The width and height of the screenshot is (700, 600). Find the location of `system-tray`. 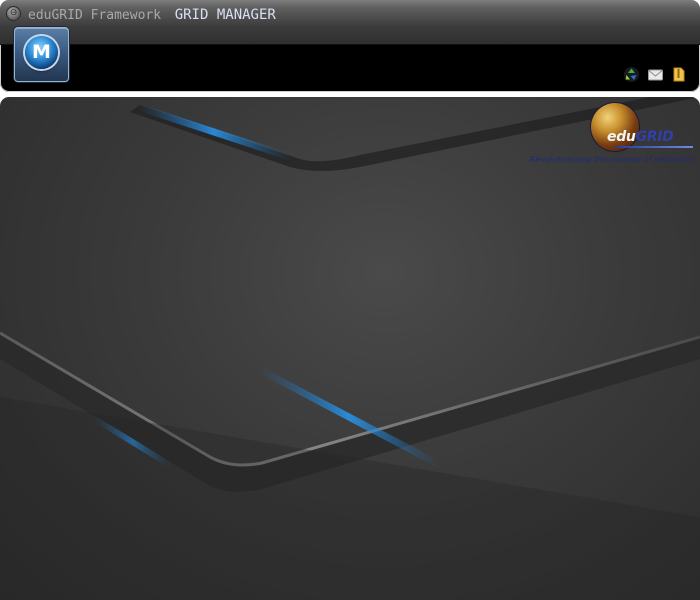

system-tray is located at coordinates (655, 74).